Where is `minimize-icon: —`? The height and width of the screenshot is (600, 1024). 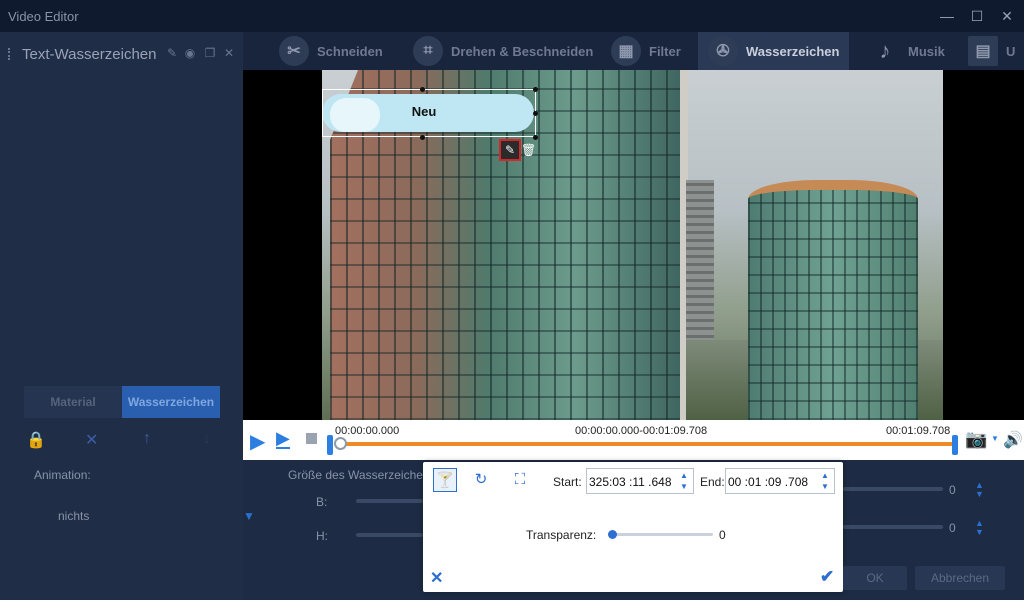
minimize-icon: — is located at coordinates (947, 16).